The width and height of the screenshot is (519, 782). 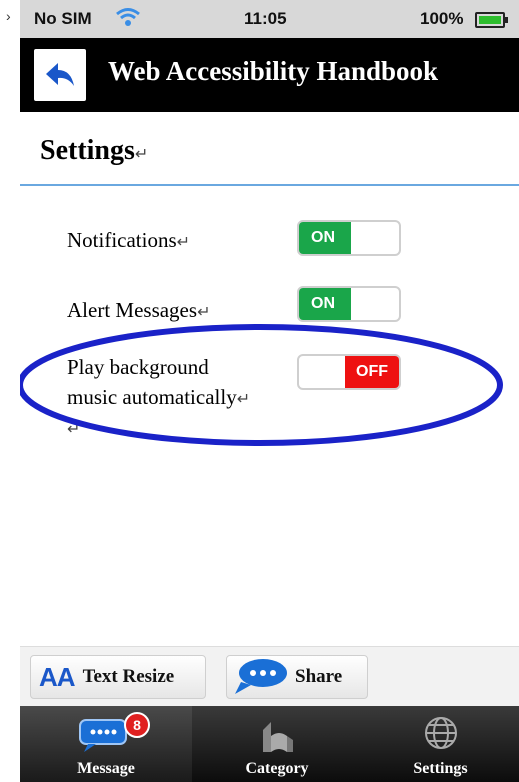 I want to click on tab-label: Settings, so click(x=440, y=768).